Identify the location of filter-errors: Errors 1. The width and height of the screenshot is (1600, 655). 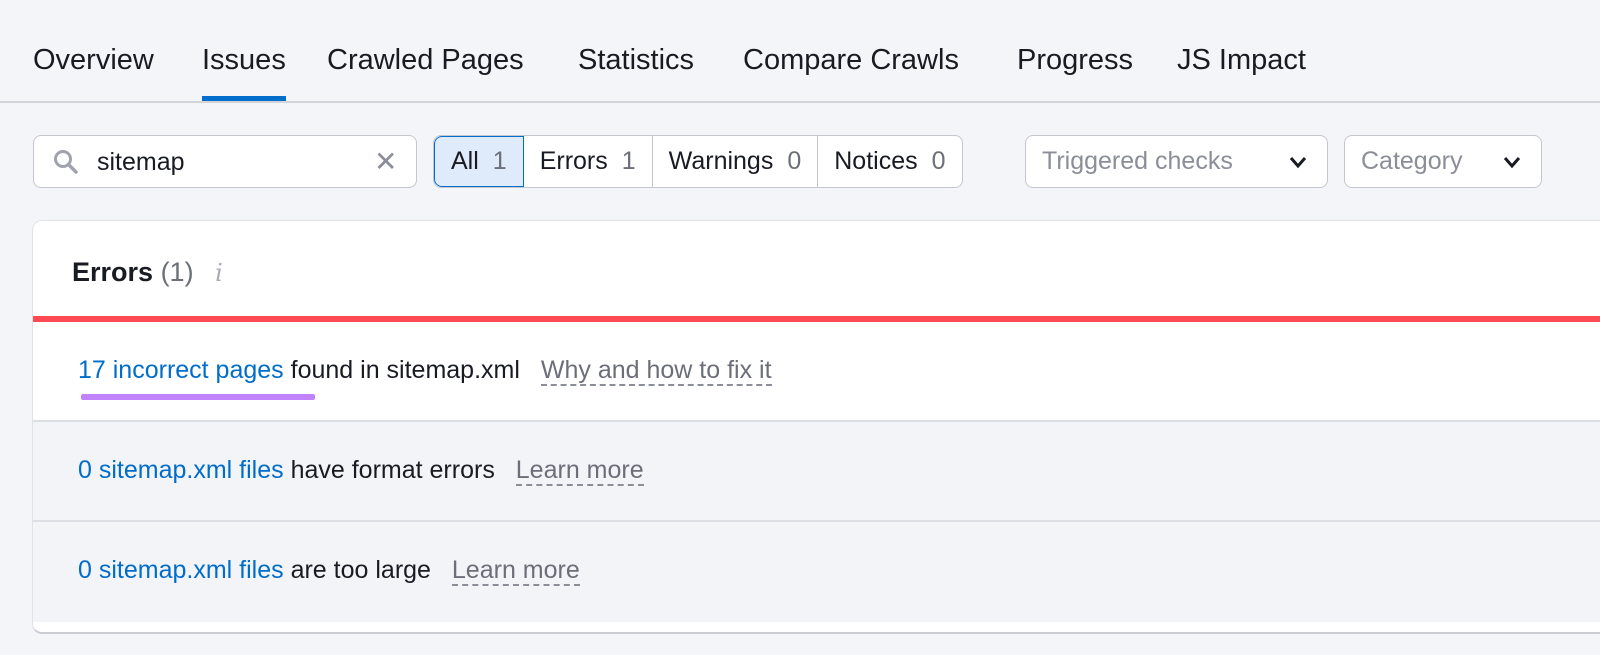
(588, 161).